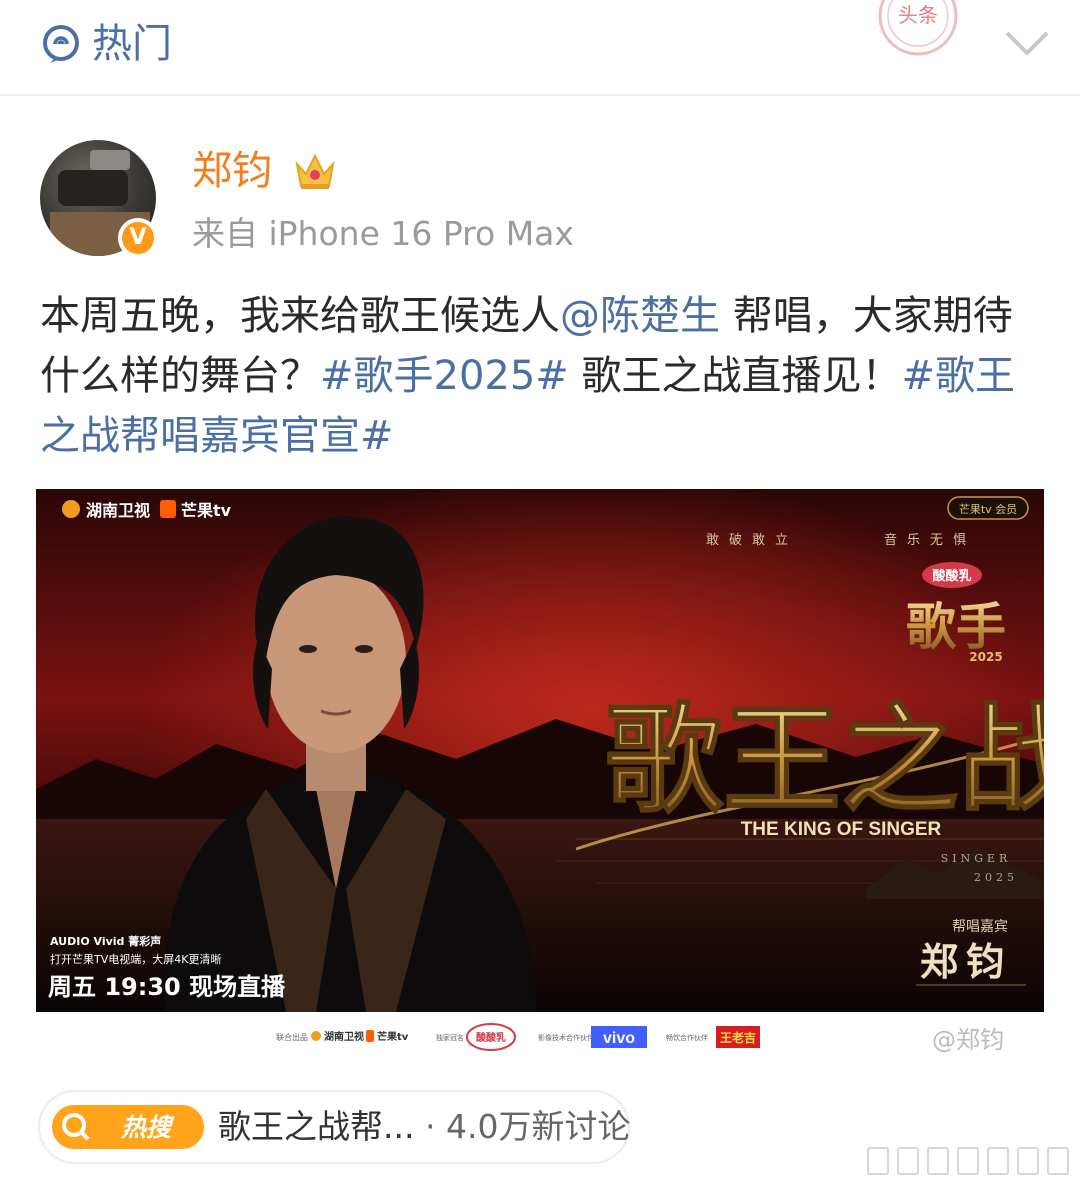 The image size is (1080, 1181). What do you see at coordinates (918, 28) in the screenshot?
I see `stamp-icon: 头条` at bounding box center [918, 28].